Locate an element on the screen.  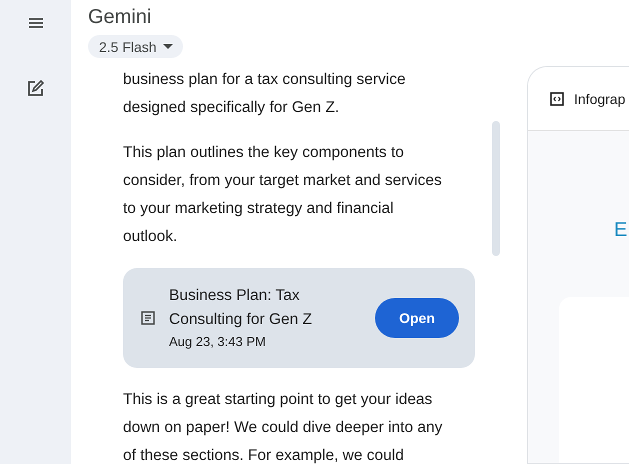
panel-tab-title: Infograp is located at coordinates (600, 98).